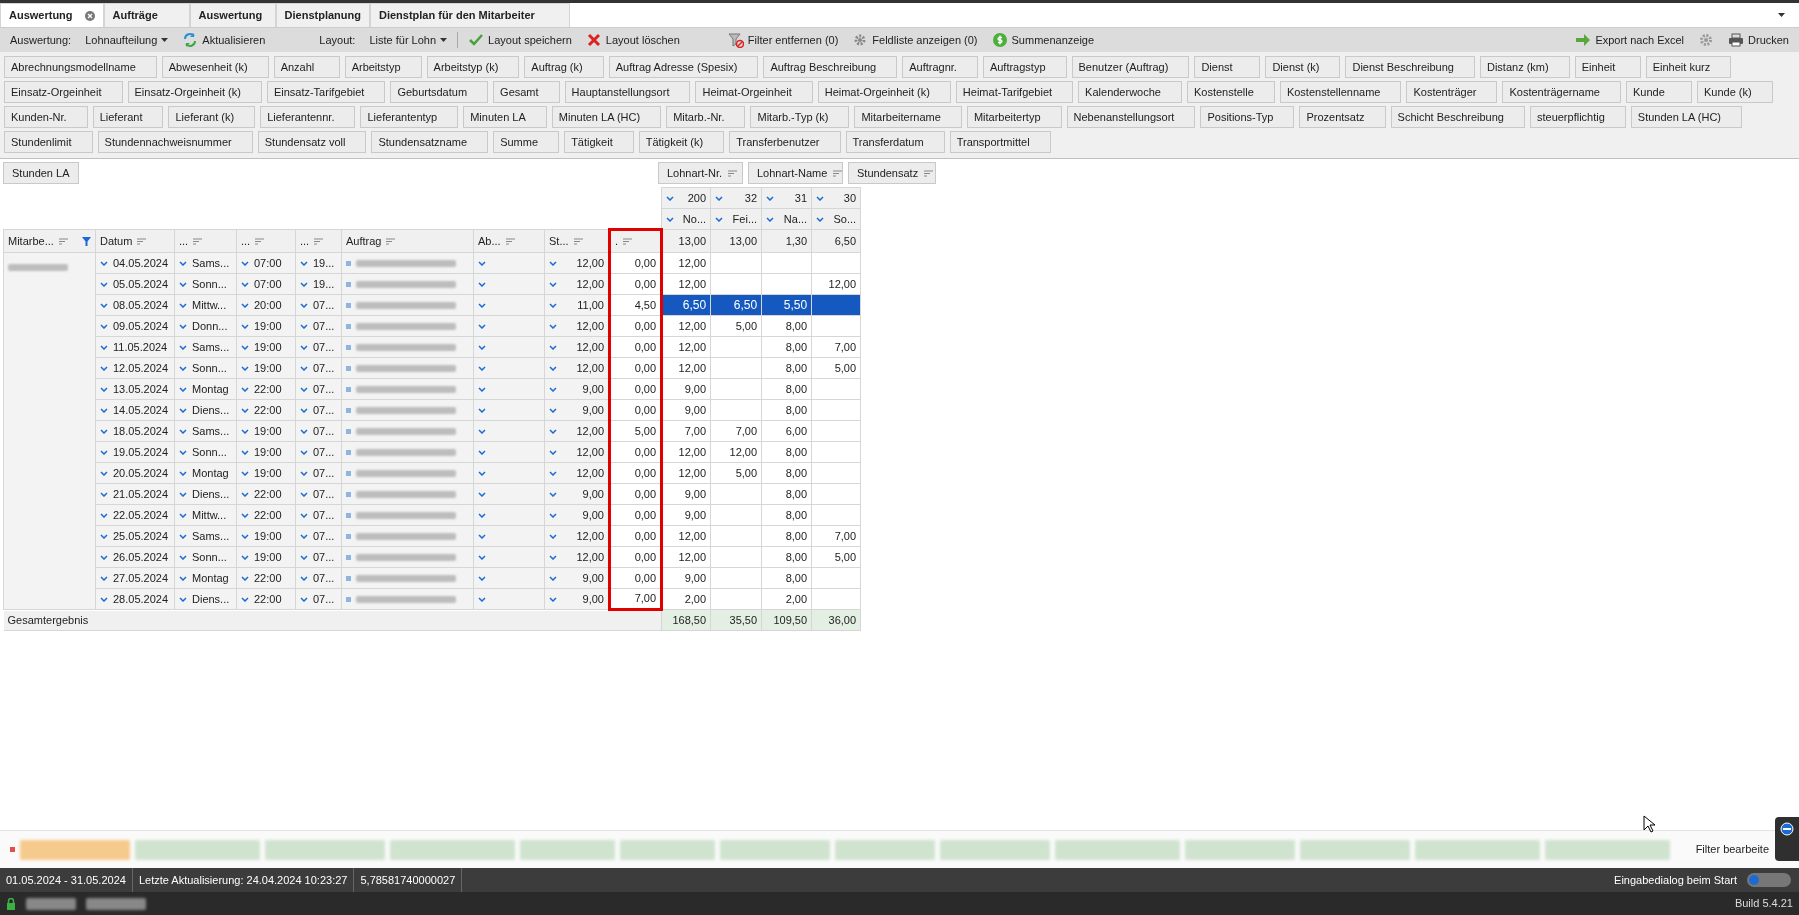  What do you see at coordinates (128, 117) in the screenshot?
I see `field-chip: Lieferant` at bounding box center [128, 117].